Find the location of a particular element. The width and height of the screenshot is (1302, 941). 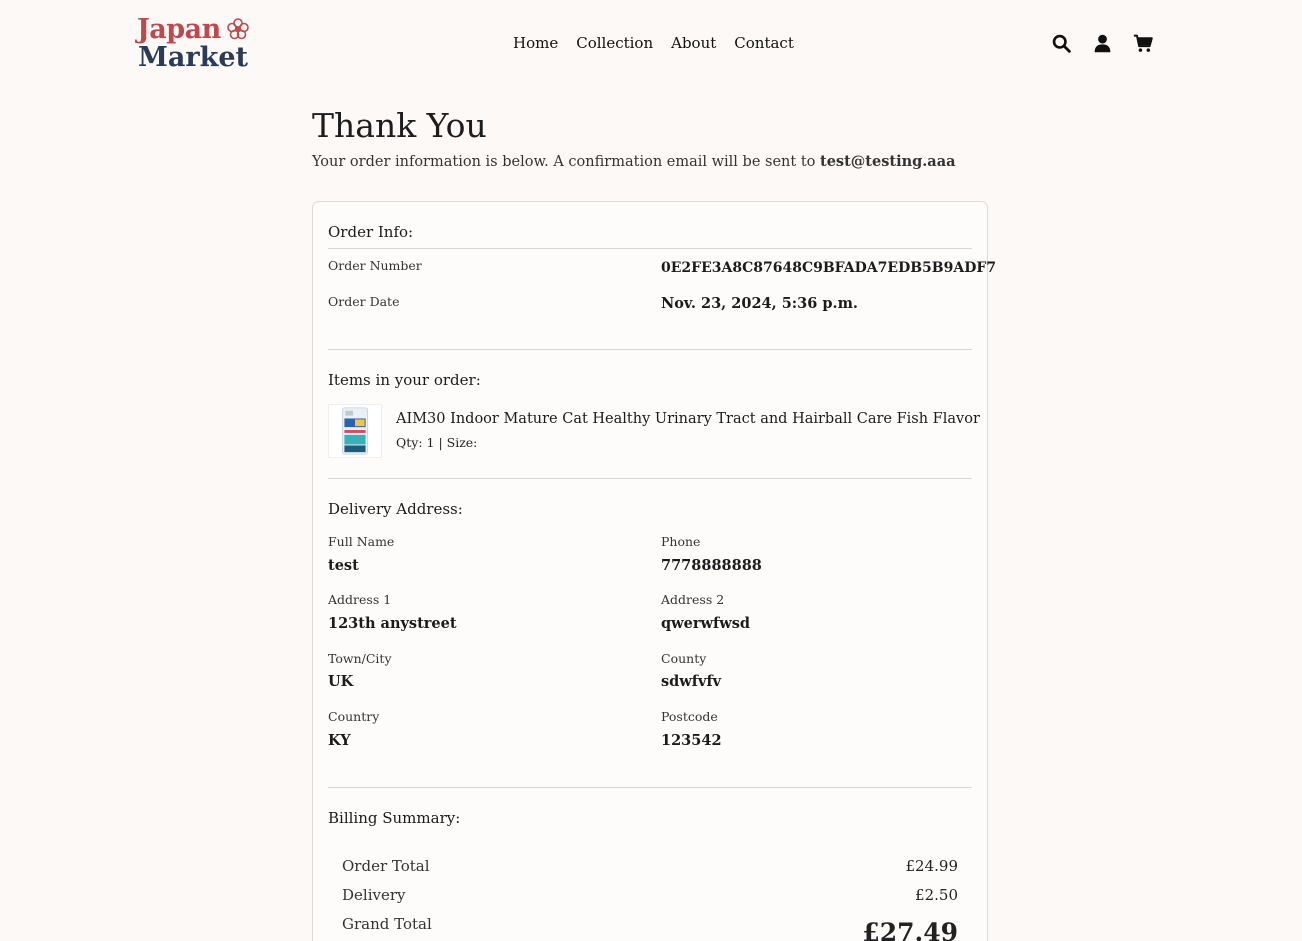

order-total-row: Order Total £24.99 is located at coordinates (650, 867).